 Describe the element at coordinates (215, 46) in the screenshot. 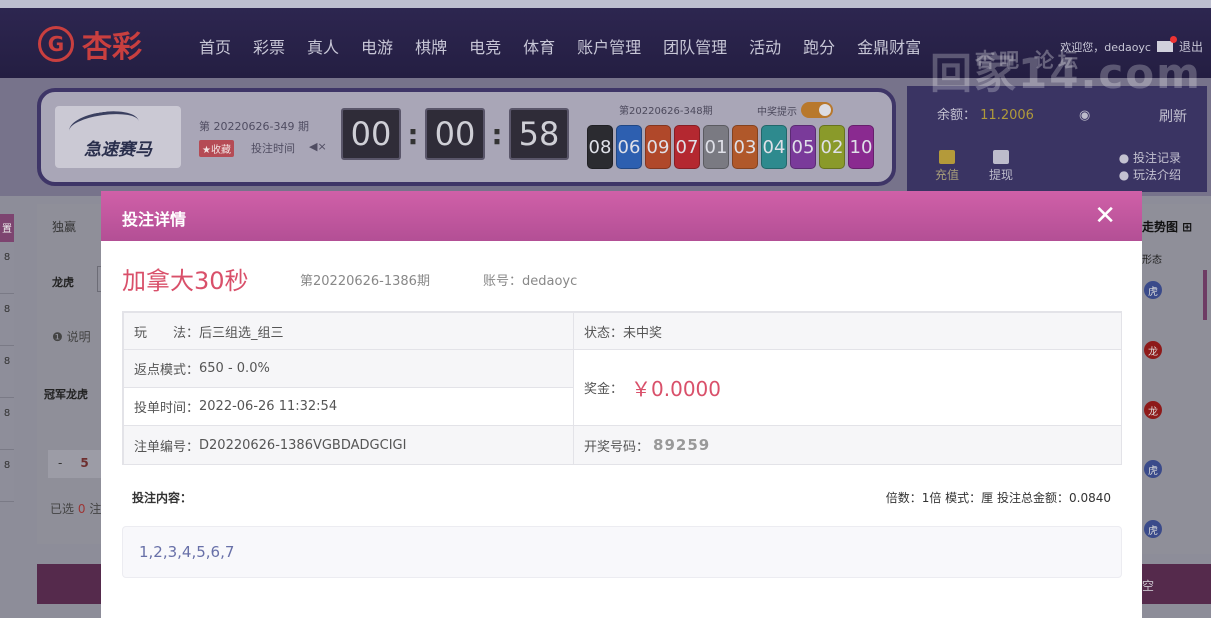

I see `nav-item-home: 首页` at that location.